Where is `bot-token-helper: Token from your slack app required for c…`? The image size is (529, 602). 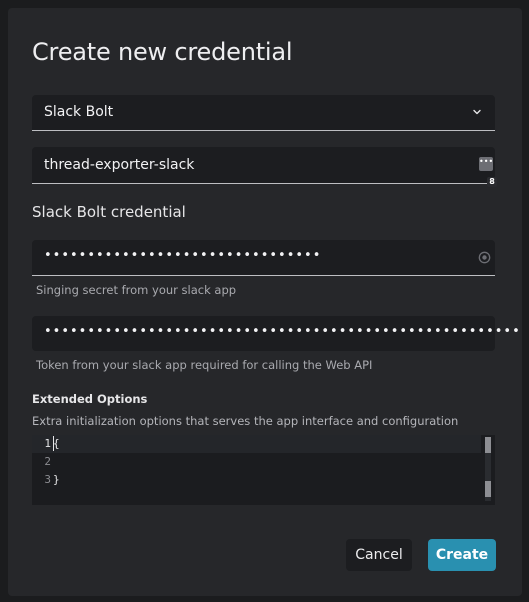 bot-token-helper: Token from your slack app required for c… is located at coordinates (204, 365).